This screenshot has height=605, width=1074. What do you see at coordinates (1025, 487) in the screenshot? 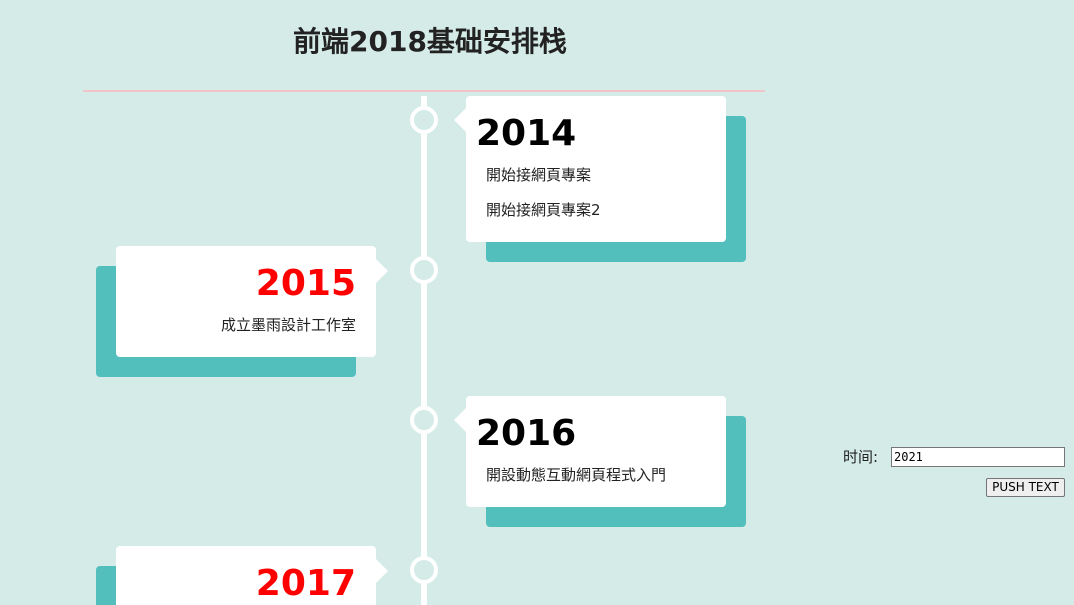
I see `push-text-button: PUSH TEXT` at bounding box center [1025, 487].